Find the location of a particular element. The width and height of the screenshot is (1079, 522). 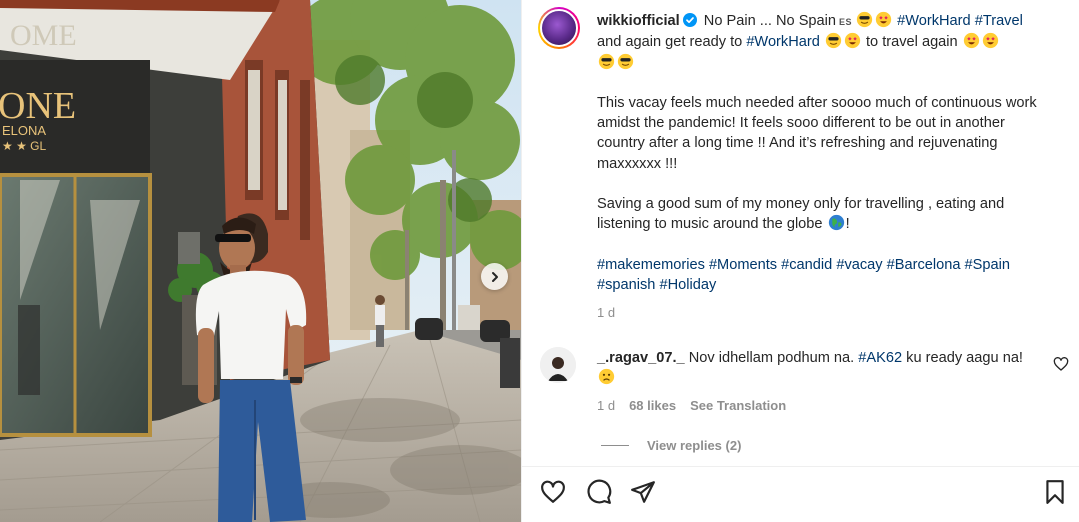

sign-top-text: OME is located at coordinates (43, 35).